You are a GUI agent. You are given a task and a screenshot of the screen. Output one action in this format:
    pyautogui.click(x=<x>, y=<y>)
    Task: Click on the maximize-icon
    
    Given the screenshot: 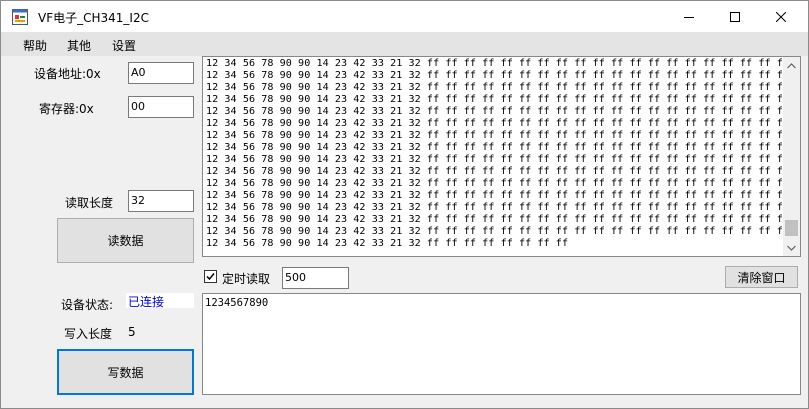 What is the action you would take?
    pyautogui.click(x=735, y=16)
    